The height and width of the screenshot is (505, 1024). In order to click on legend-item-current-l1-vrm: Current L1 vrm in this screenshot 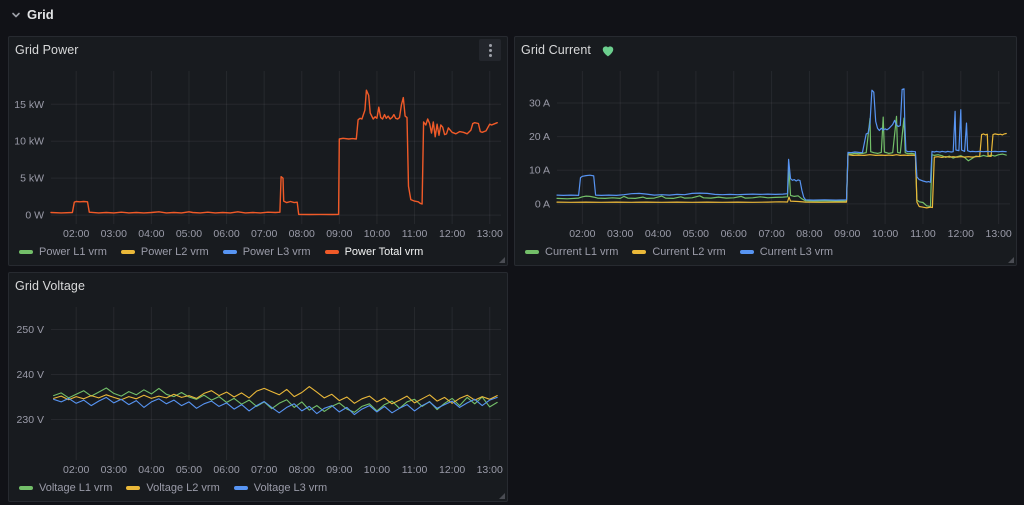, I will do `click(571, 252)`.